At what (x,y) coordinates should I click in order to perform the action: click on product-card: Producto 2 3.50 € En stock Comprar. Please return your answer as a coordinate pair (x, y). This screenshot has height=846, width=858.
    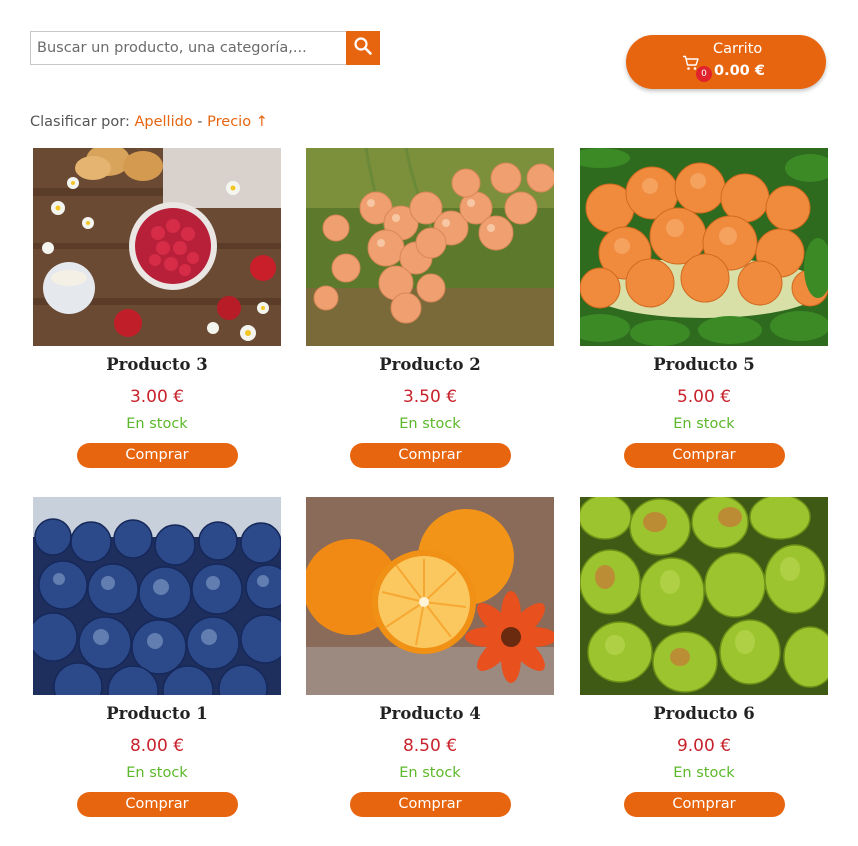
    Looking at the image, I should click on (430, 308).